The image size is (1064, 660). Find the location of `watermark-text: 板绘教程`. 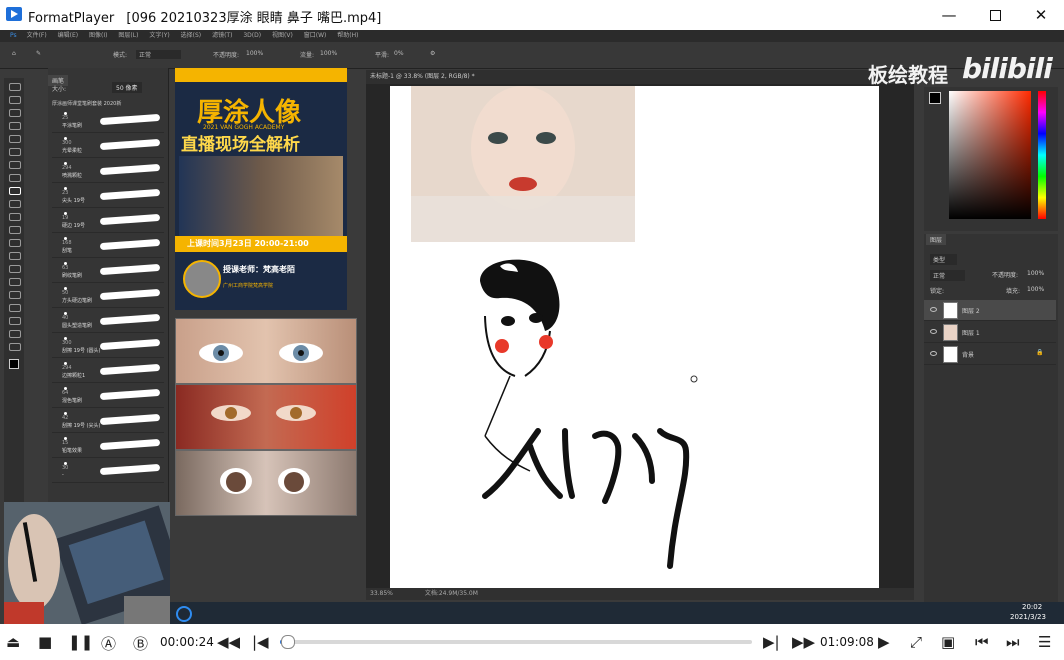

watermark-text: 板绘教程 is located at coordinates (908, 75).